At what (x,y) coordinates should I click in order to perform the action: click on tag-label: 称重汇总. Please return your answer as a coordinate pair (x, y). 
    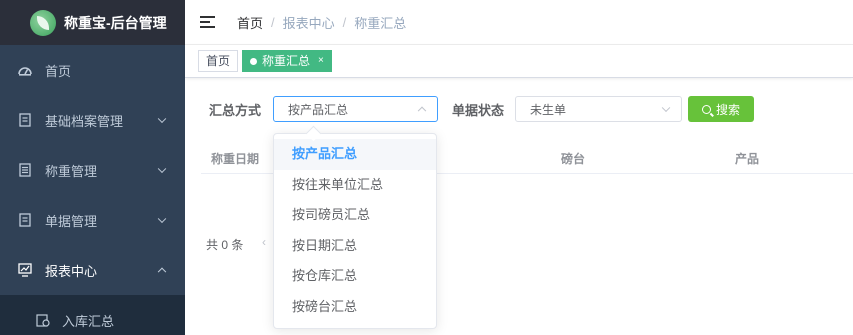
    Looking at the image, I should click on (286, 61).